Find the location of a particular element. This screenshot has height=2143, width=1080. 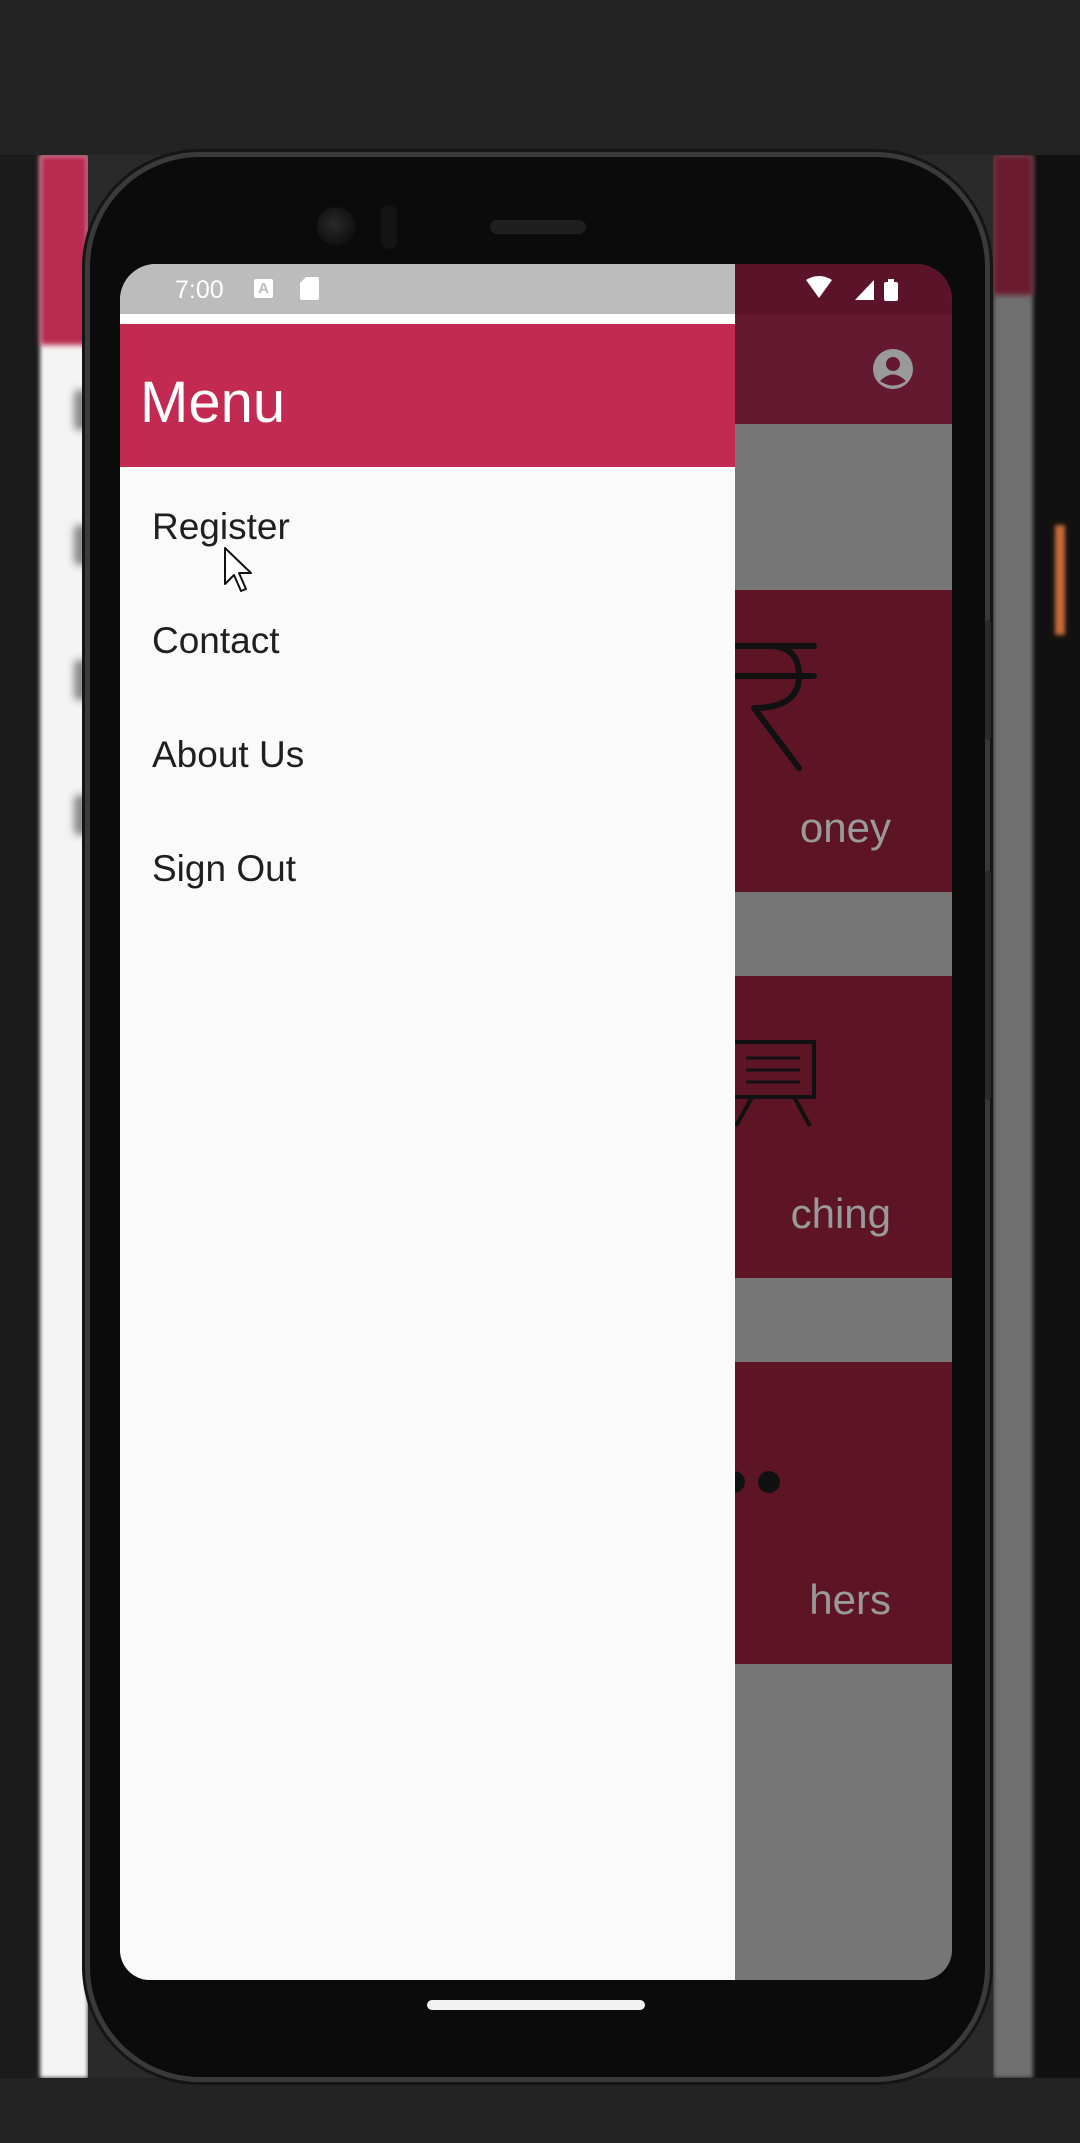

signal-icon is located at coordinates (864, 290).